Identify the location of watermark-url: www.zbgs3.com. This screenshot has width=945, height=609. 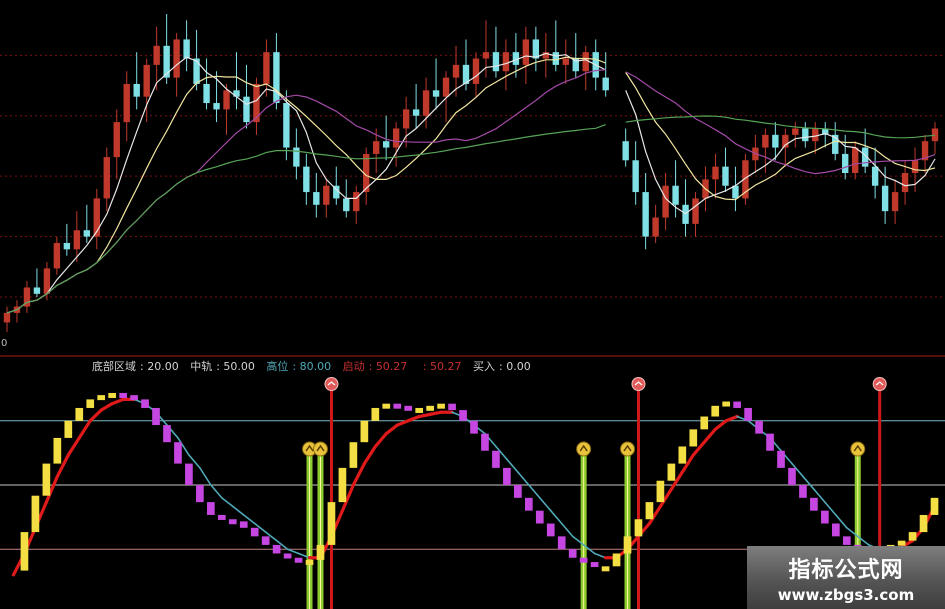
(846, 595).